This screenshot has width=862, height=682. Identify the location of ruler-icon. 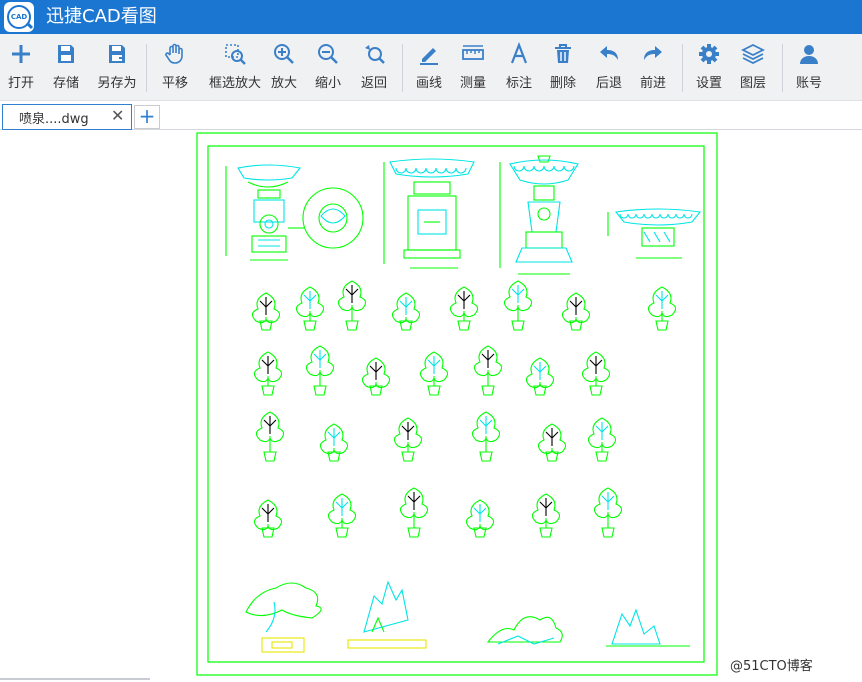
(473, 52).